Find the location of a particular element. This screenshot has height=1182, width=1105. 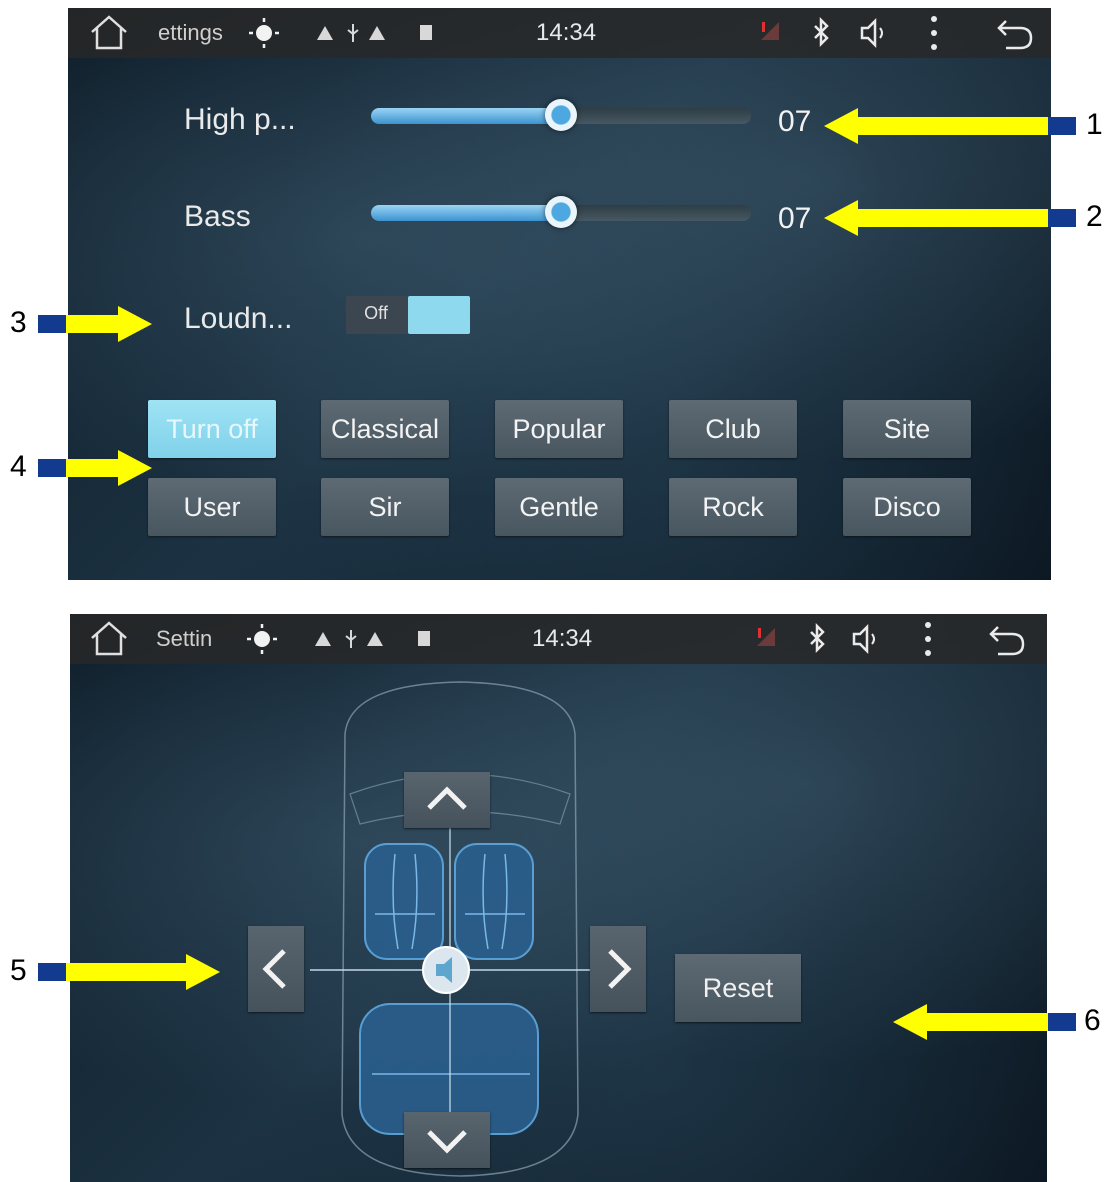

preset-disco-button: Disco is located at coordinates (907, 507).